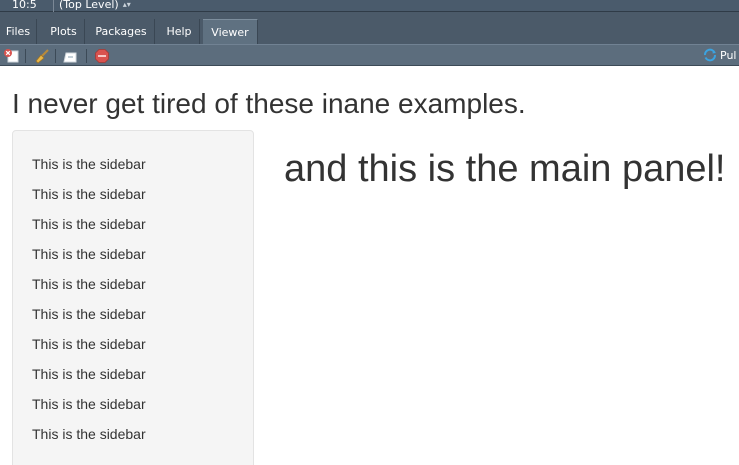 This screenshot has height=465, width=739. What do you see at coordinates (126, 4) in the screenshot?
I see `updown-arrows-icon: ▴▾` at bounding box center [126, 4].